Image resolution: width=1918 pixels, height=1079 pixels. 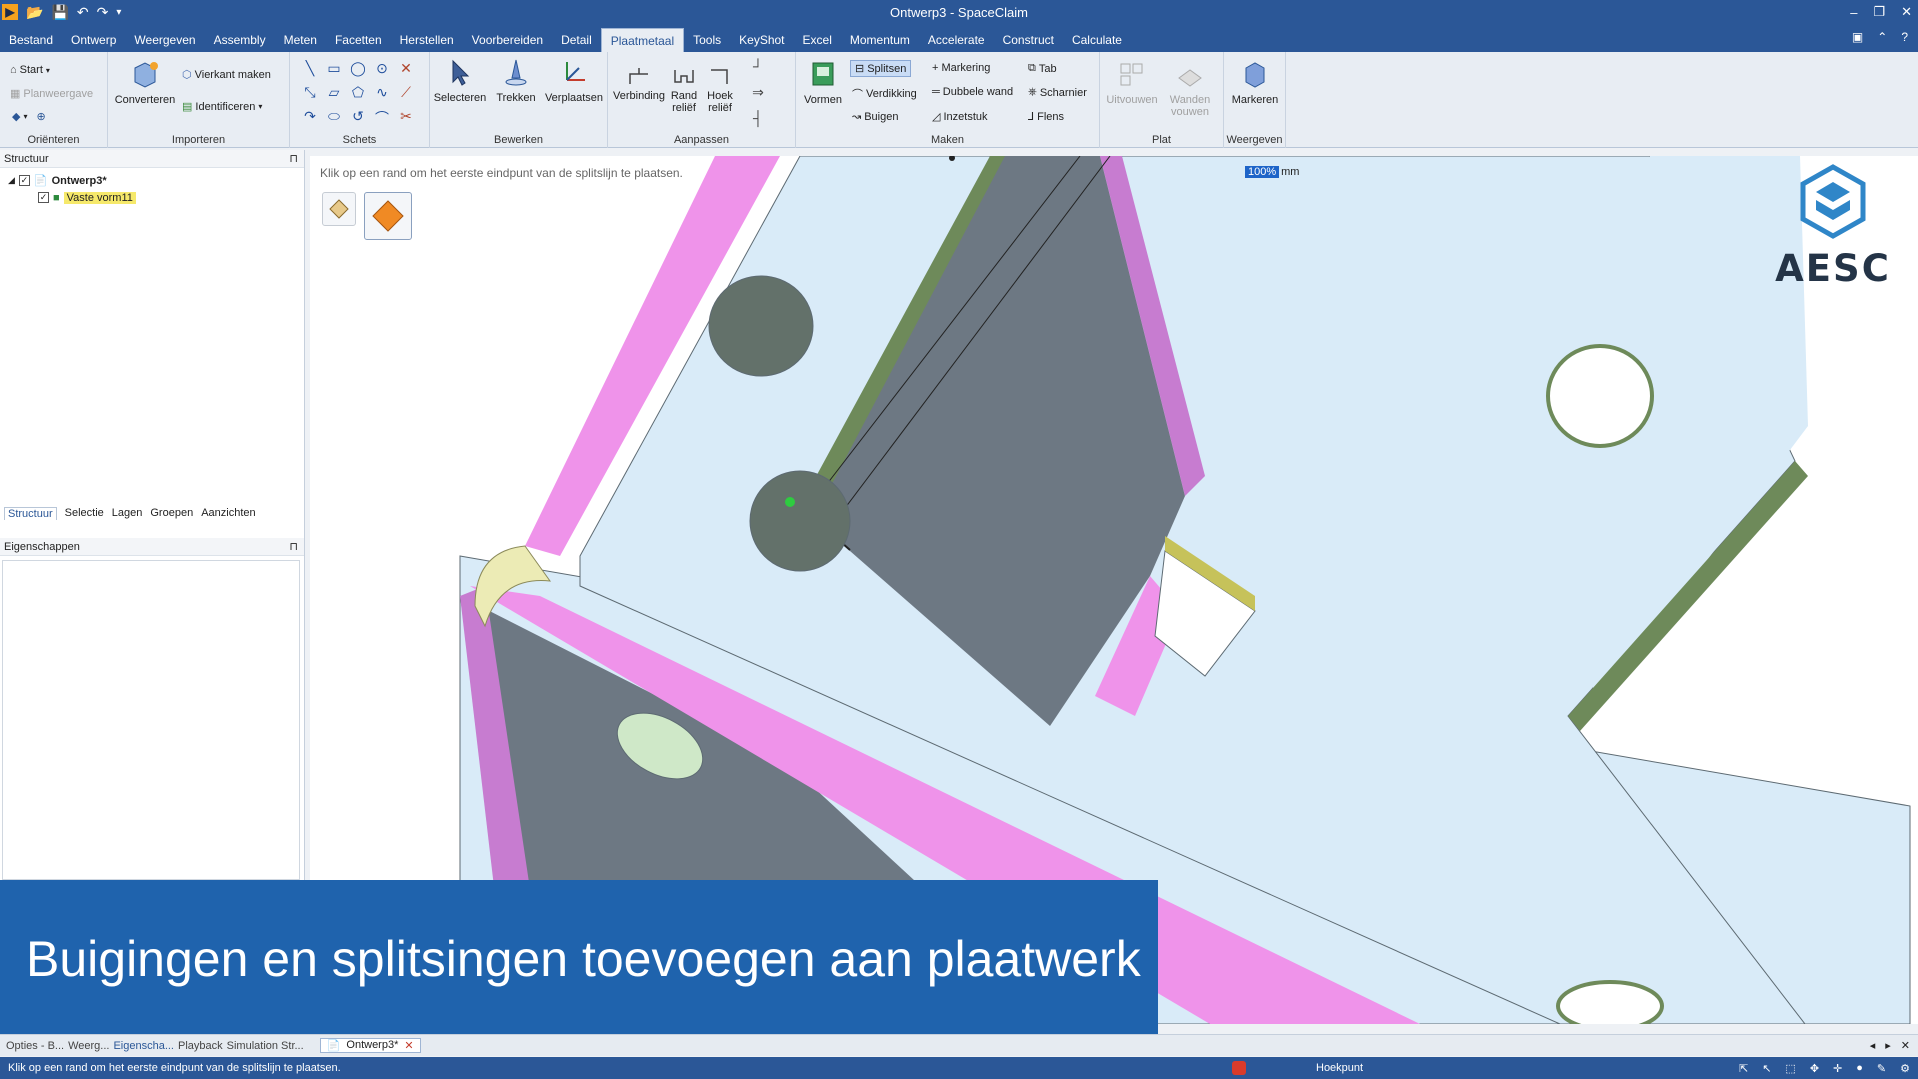 I want to click on dimension-input: 100% mm, so click(x=1272, y=172).